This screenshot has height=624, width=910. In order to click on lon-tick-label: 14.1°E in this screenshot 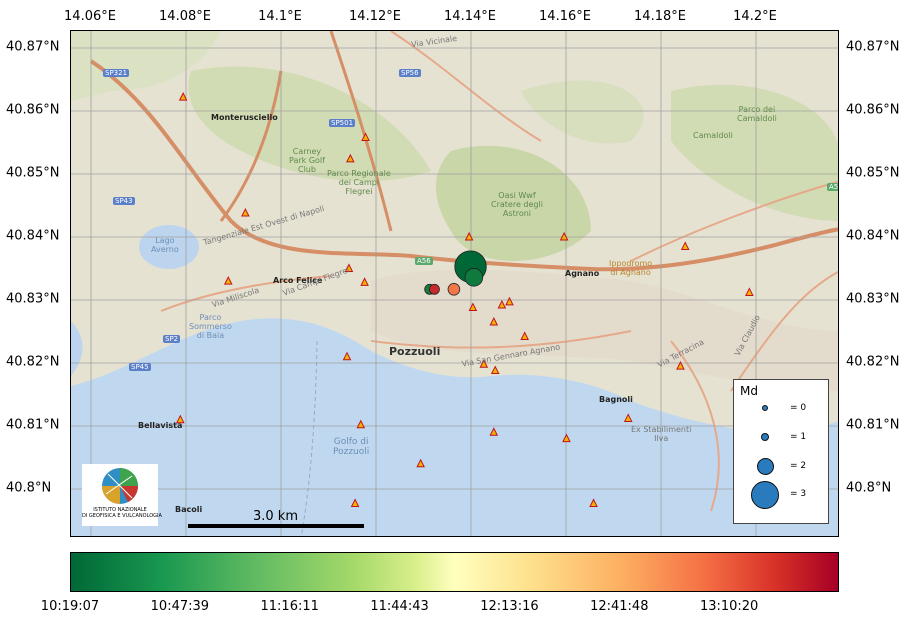, I will do `click(280, 16)`.